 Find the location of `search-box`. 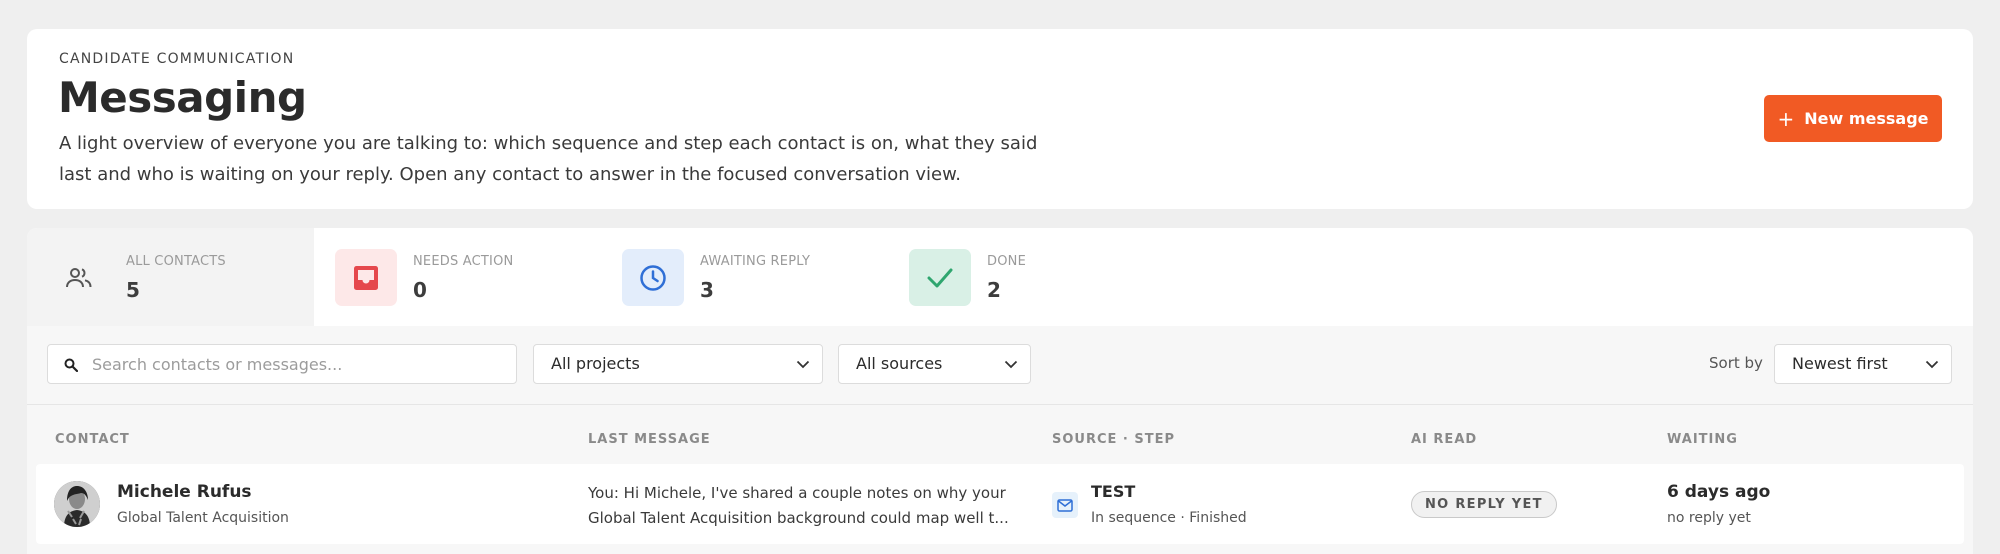

search-box is located at coordinates (282, 364).